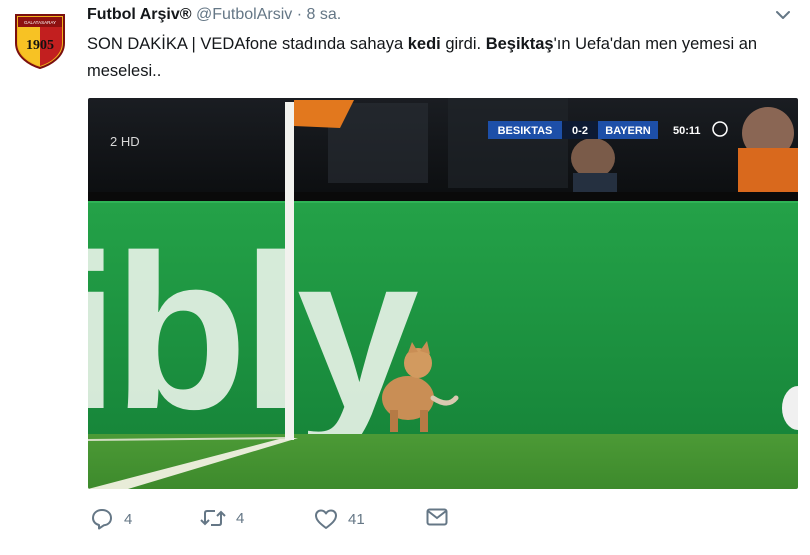  What do you see at coordinates (580, 131) in the screenshot?
I see `score-result: 0-2` at bounding box center [580, 131].